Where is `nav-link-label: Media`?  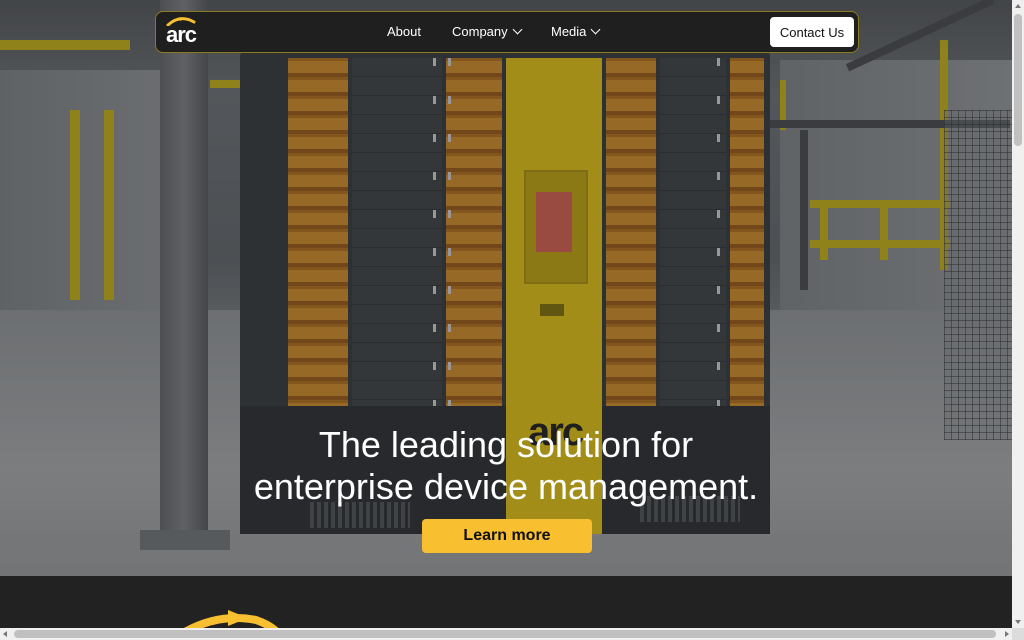 nav-link-label: Media is located at coordinates (569, 31).